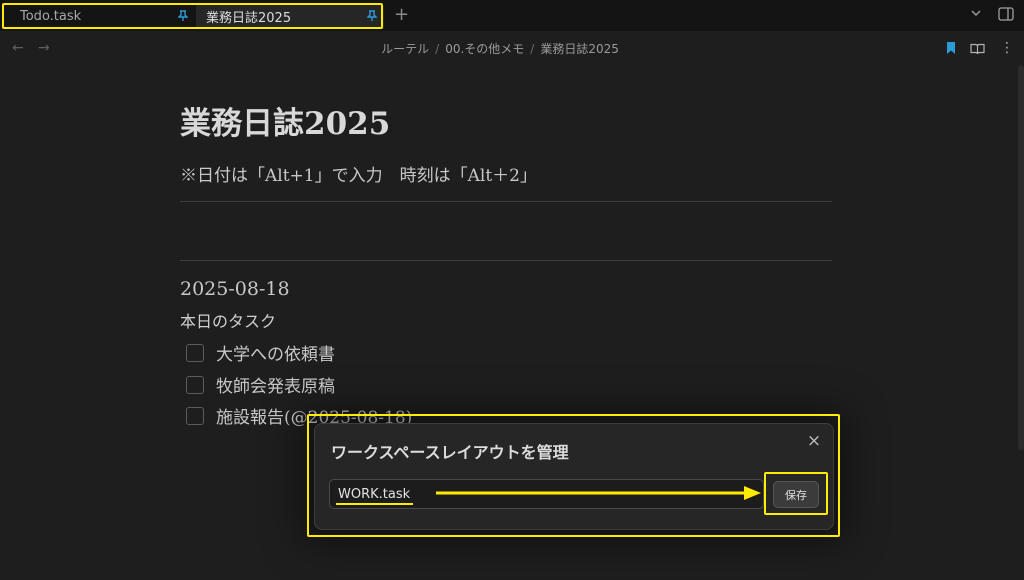 The width and height of the screenshot is (1024, 580). I want to click on save-button: 保存, so click(796, 494).